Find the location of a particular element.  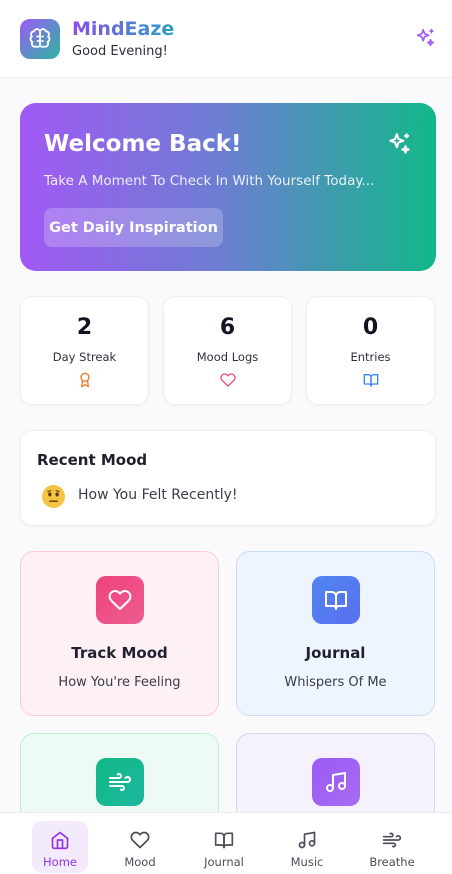

stat-entries: 0 Entries is located at coordinates (370, 350).